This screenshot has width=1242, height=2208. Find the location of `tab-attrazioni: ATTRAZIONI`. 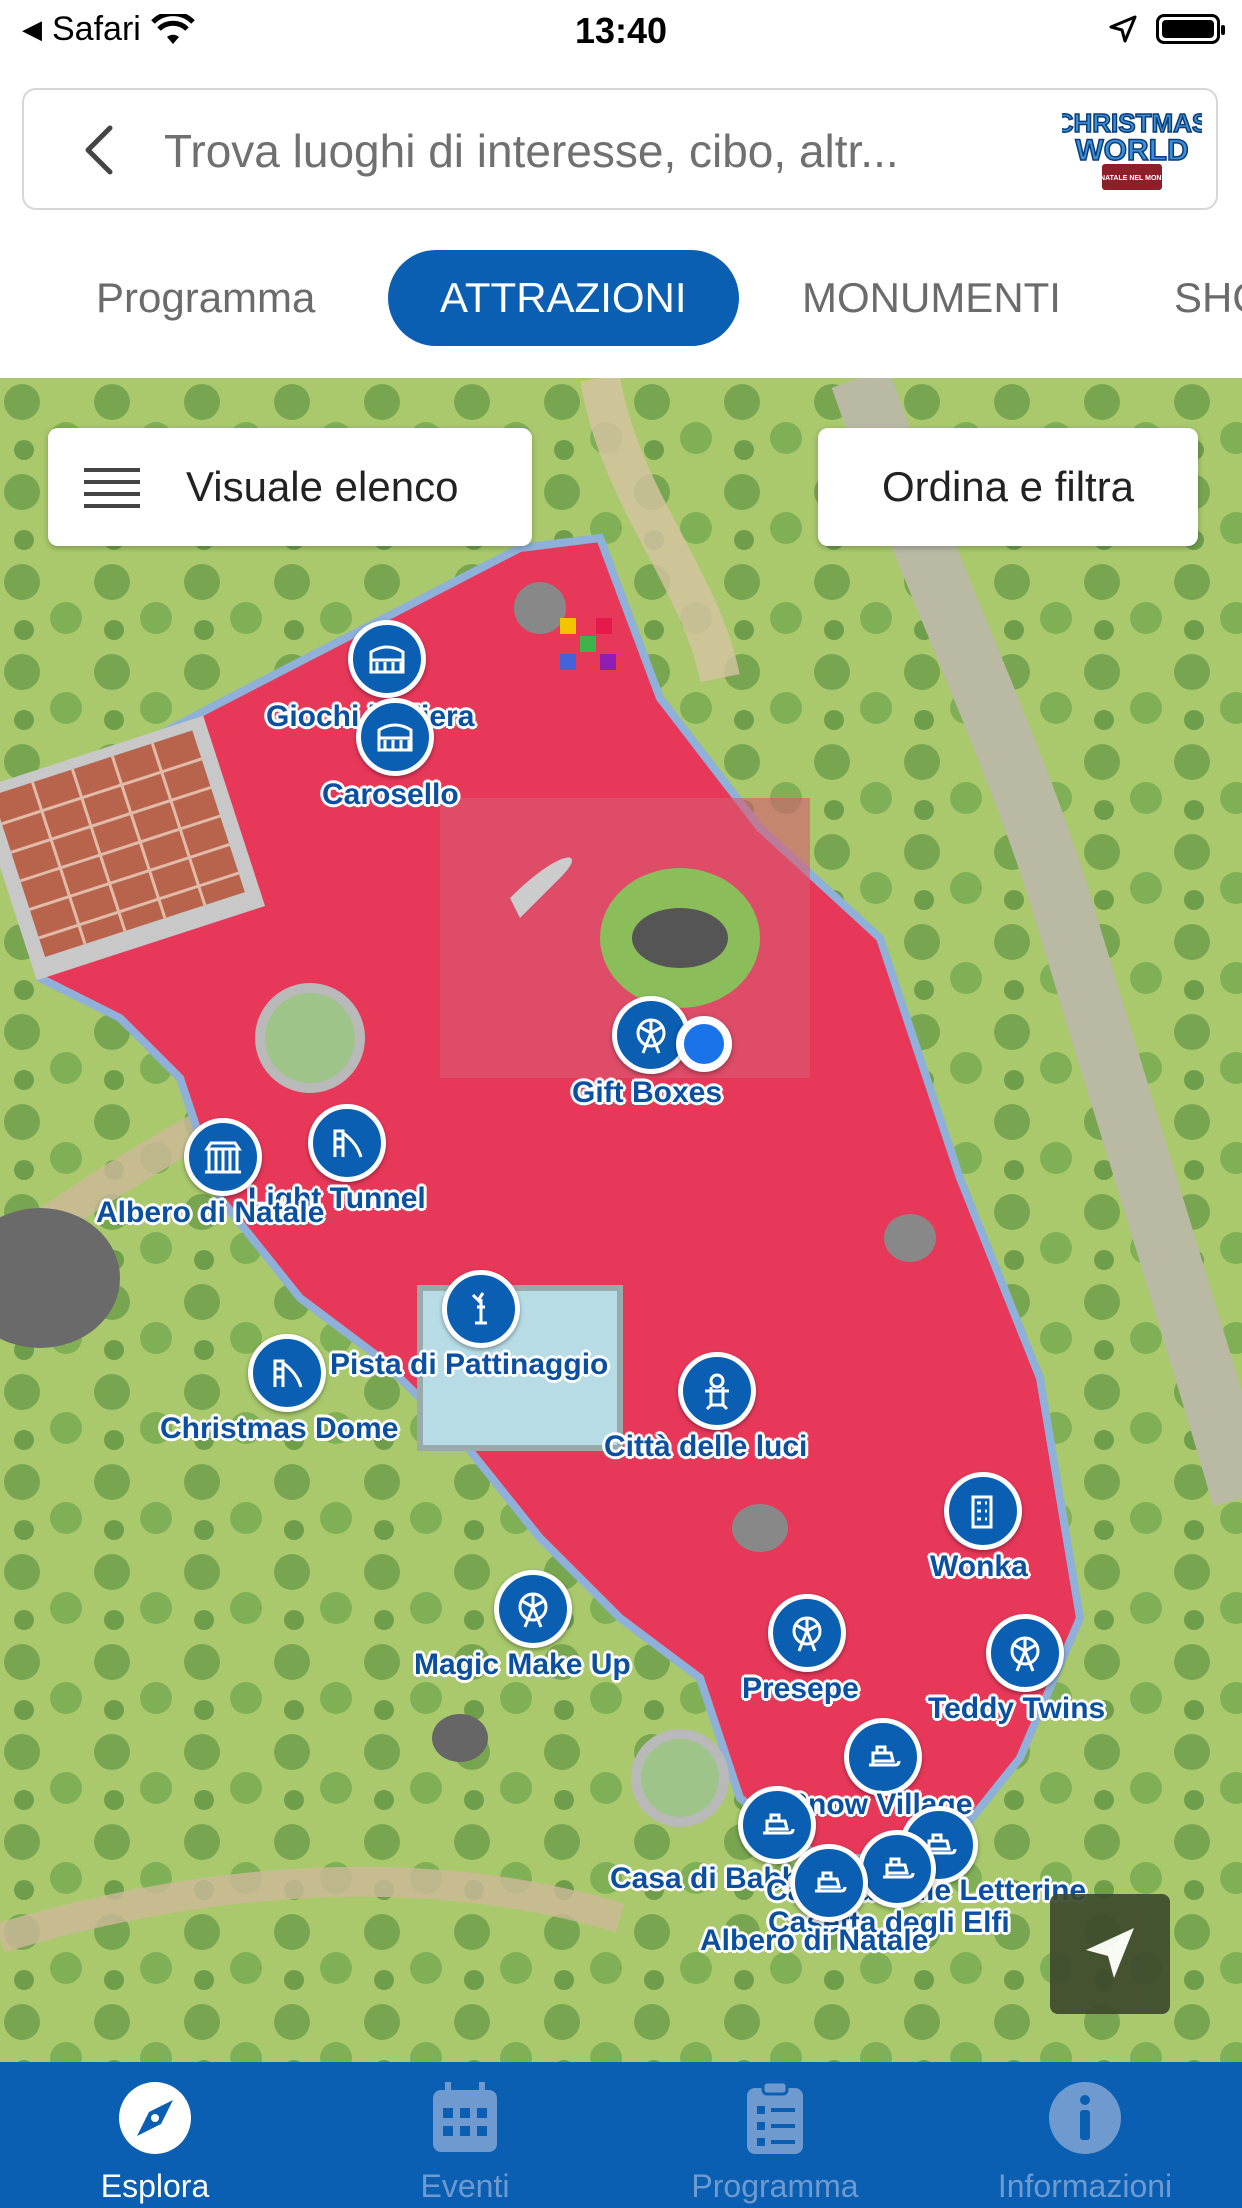

tab-attrazioni: ATTRAZIONI is located at coordinates (563, 298).